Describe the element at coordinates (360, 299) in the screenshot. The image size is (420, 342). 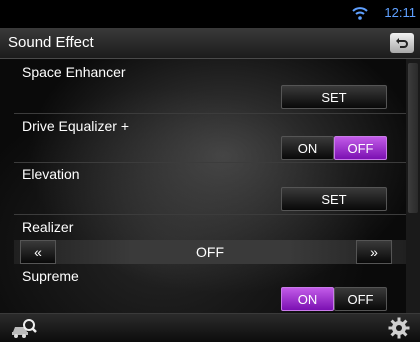
I see `supreme-off-button: OFF` at that location.